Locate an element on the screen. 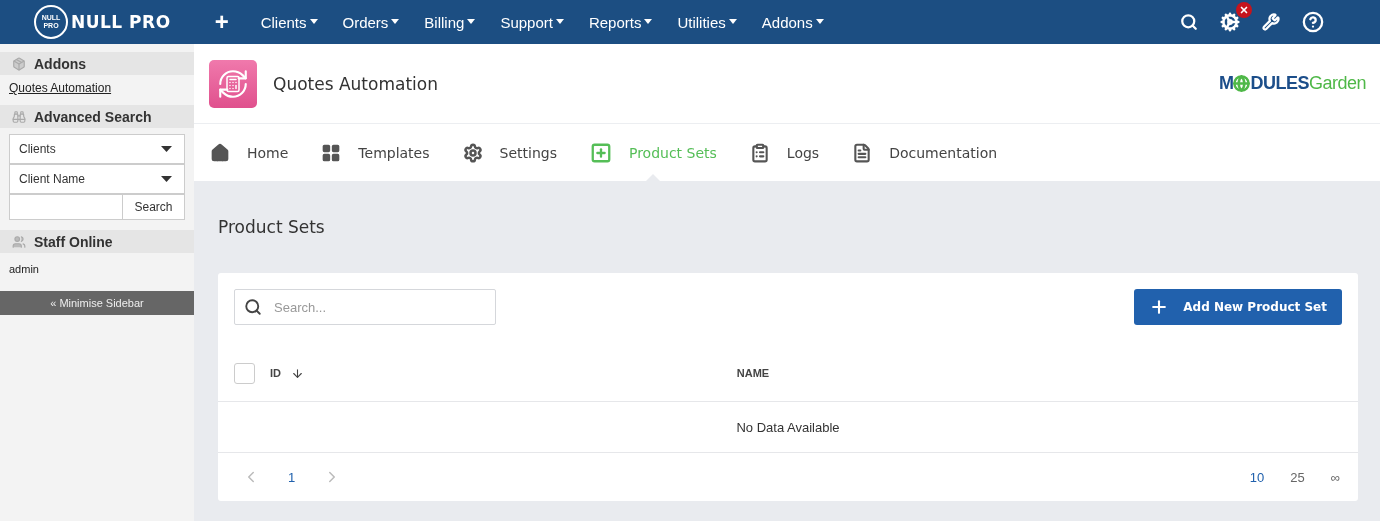 This screenshot has height=521, width=1380. gears-icon is located at coordinates (1230, 22).